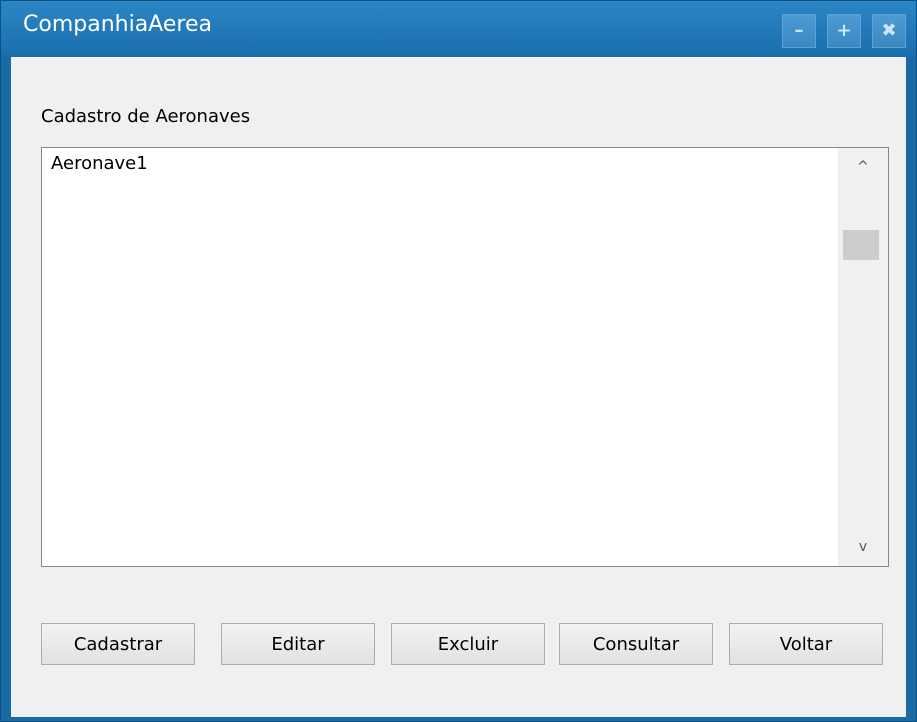 The height and width of the screenshot is (722, 917). I want to click on consultar-button: Consultar, so click(636, 644).